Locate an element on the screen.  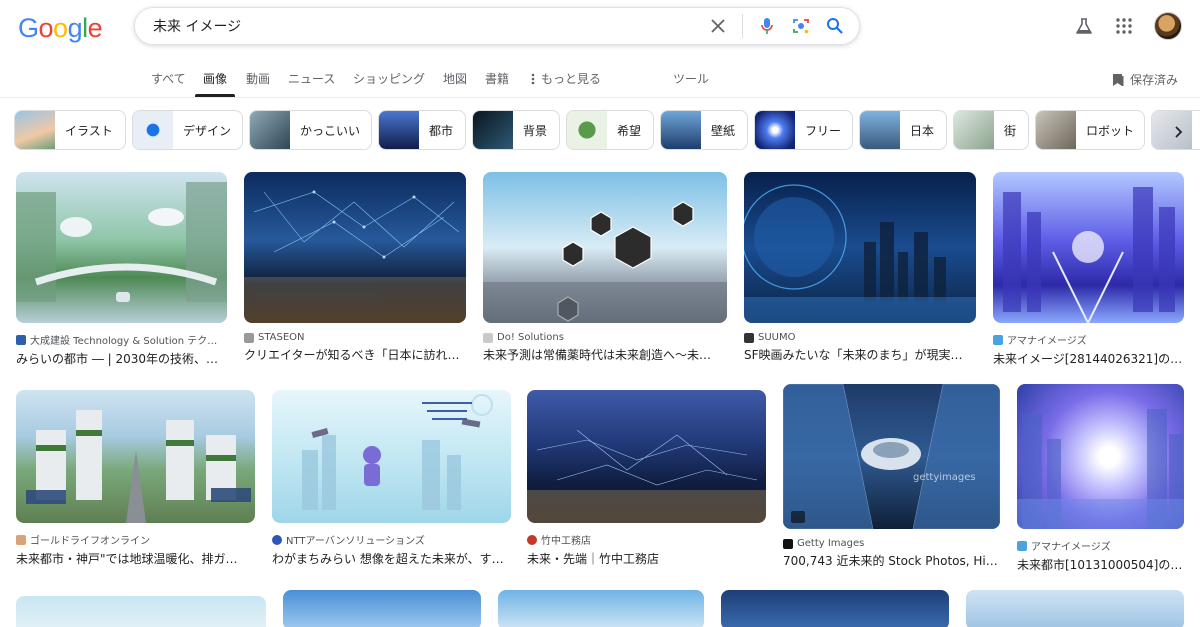
chip-city: 都市 is located at coordinates (422, 130).